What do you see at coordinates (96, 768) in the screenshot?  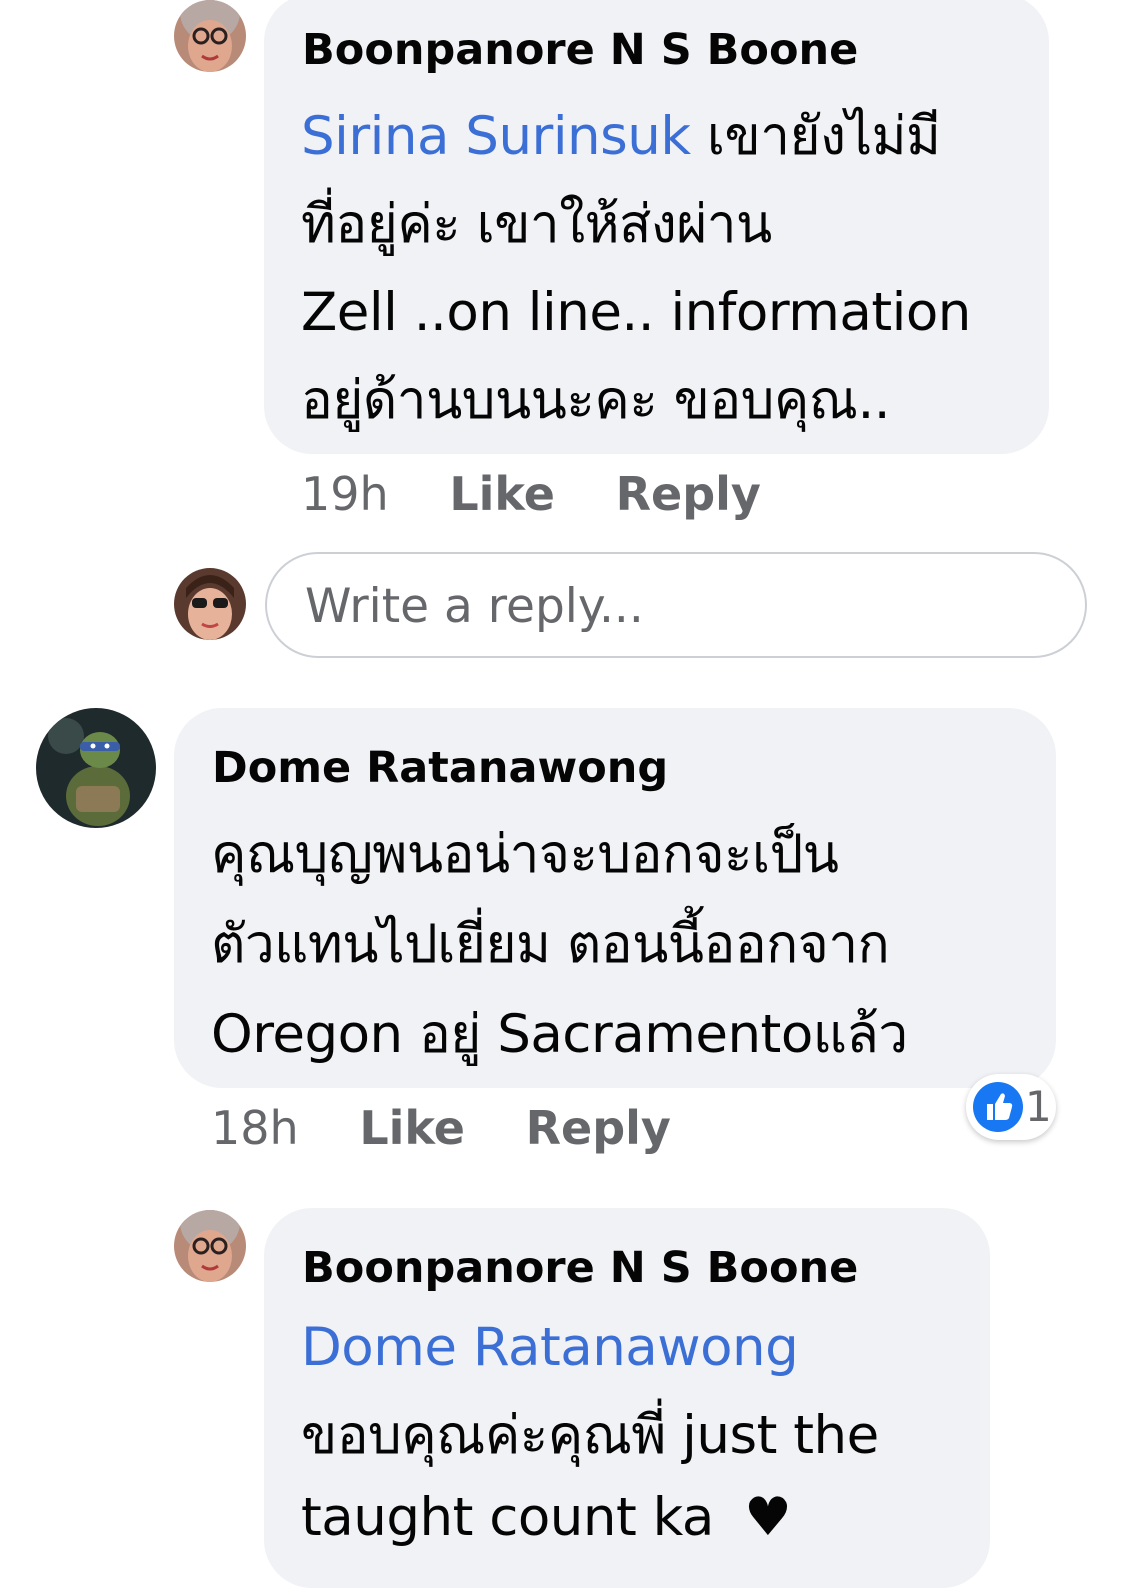 I see `avatar-dome` at bounding box center [96, 768].